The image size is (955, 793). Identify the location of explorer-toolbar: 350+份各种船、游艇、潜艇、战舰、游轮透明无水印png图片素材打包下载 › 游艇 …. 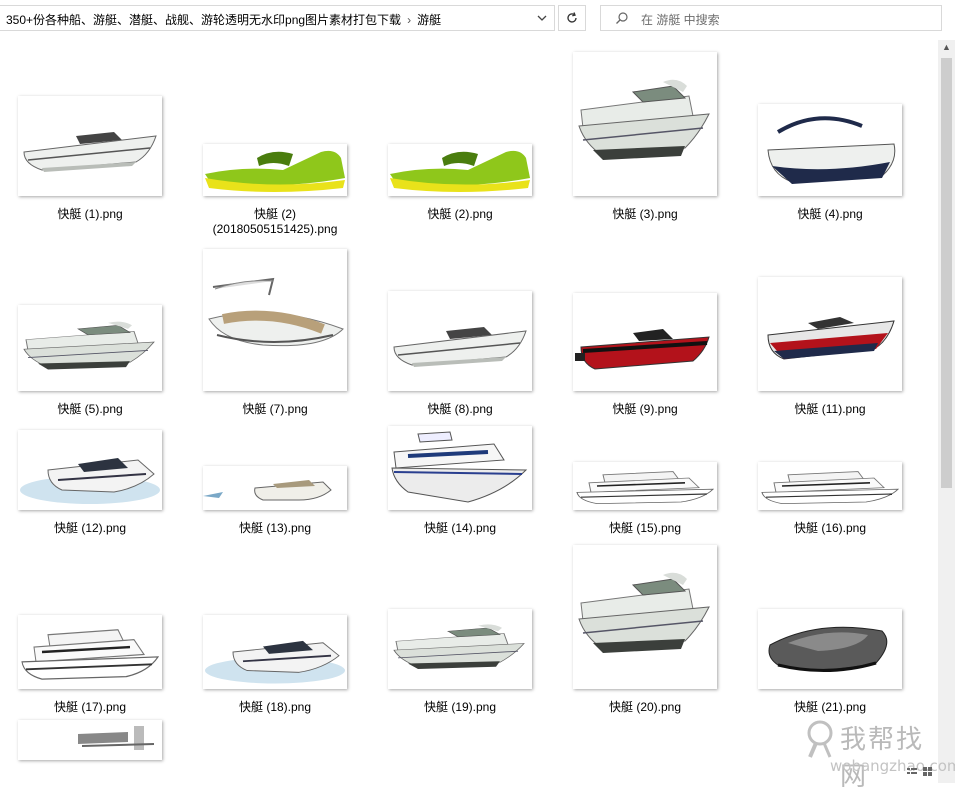
(477, 20).